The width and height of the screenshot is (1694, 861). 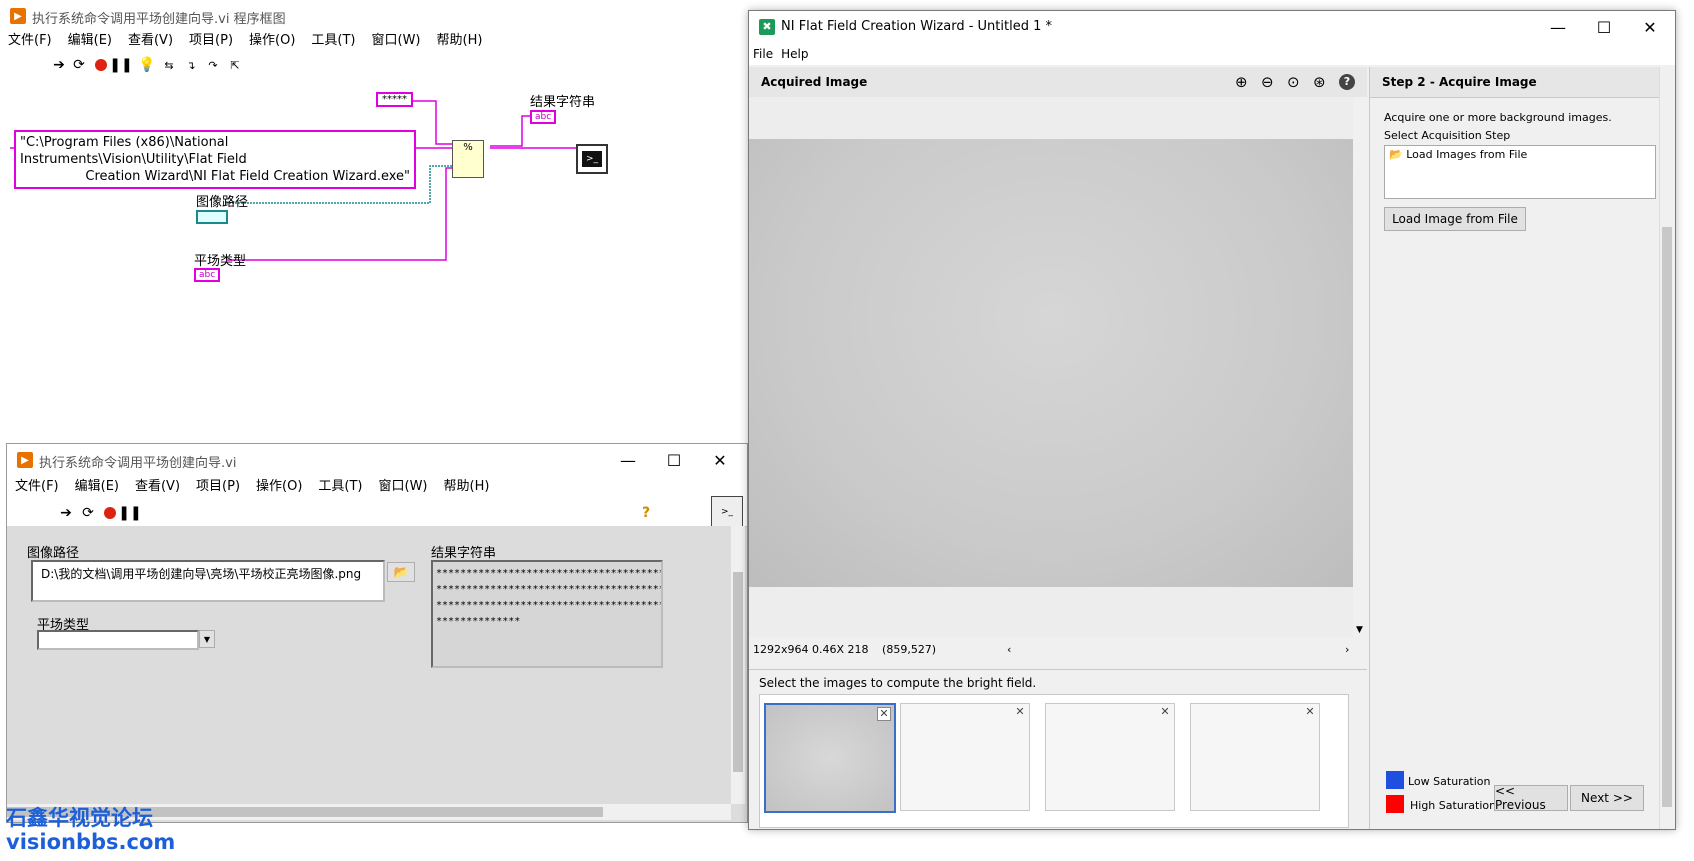 I want to click on format-into-string-node: %, so click(x=468, y=159).